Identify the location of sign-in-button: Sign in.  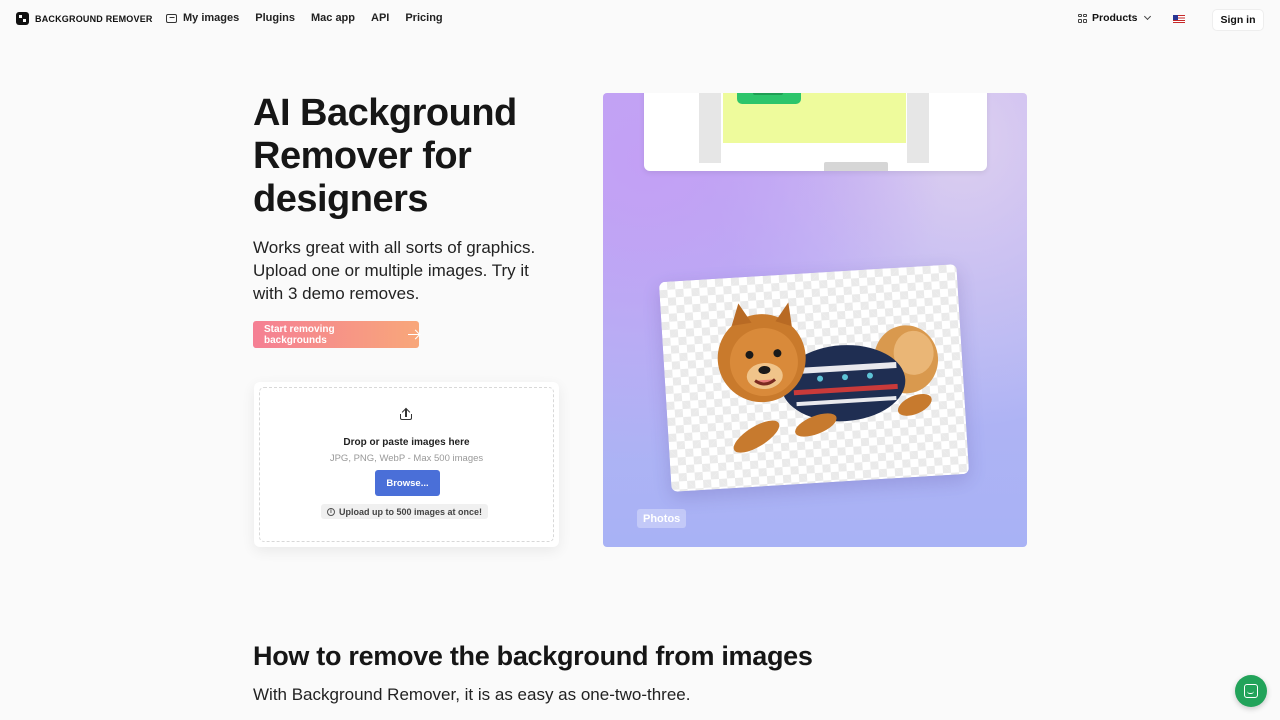
(1238, 20).